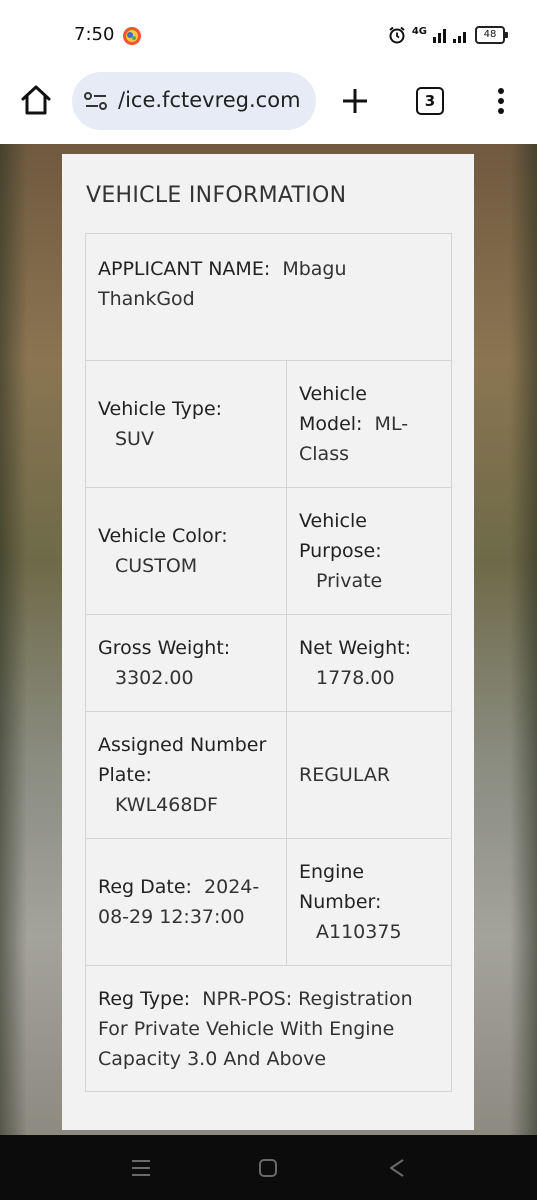  What do you see at coordinates (397, 35) in the screenshot?
I see `alarm-icon` at bounding box center [397, 35].